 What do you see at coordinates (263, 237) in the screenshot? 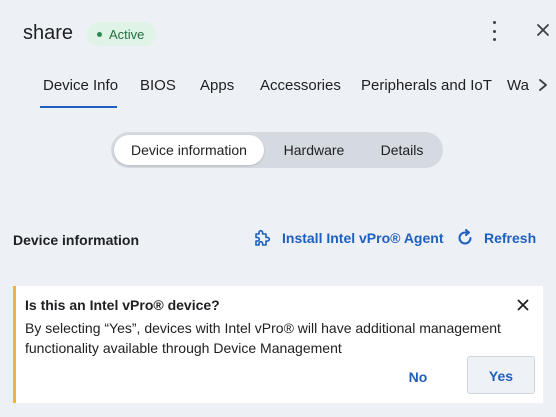
I see `puzzle-icon` at bounding box center [263, 237].